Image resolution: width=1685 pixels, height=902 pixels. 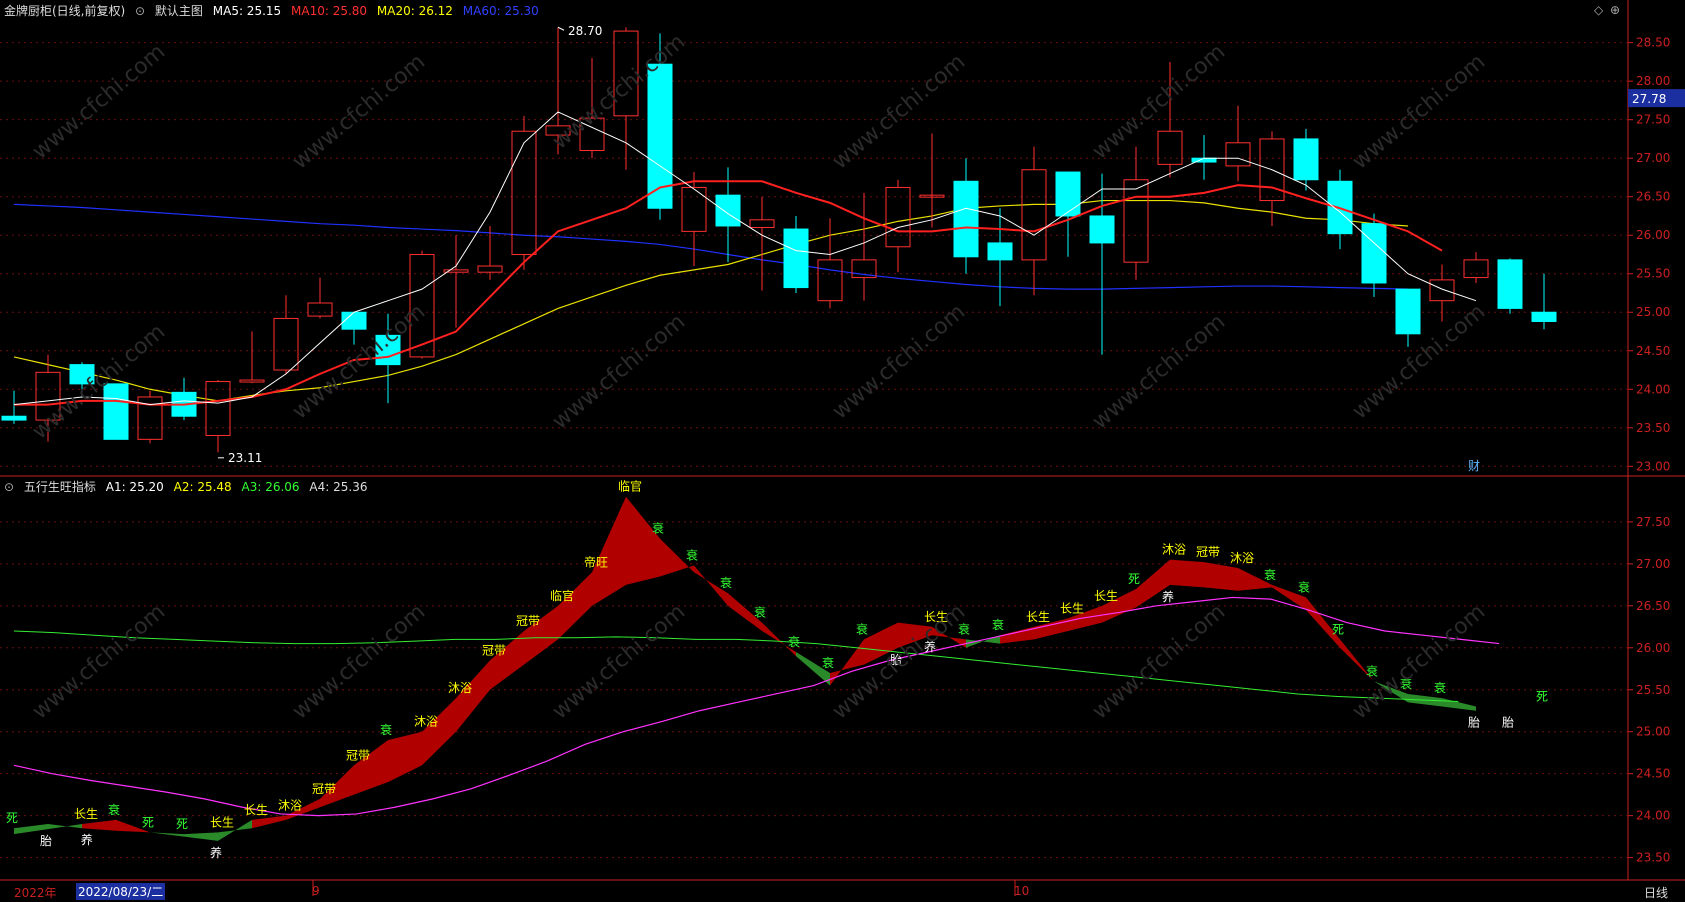 What do you see at coordinates (1653, 389) in the screenshot?
I see `price-tick-label: 24.00` at bounding box center [1653, 389].